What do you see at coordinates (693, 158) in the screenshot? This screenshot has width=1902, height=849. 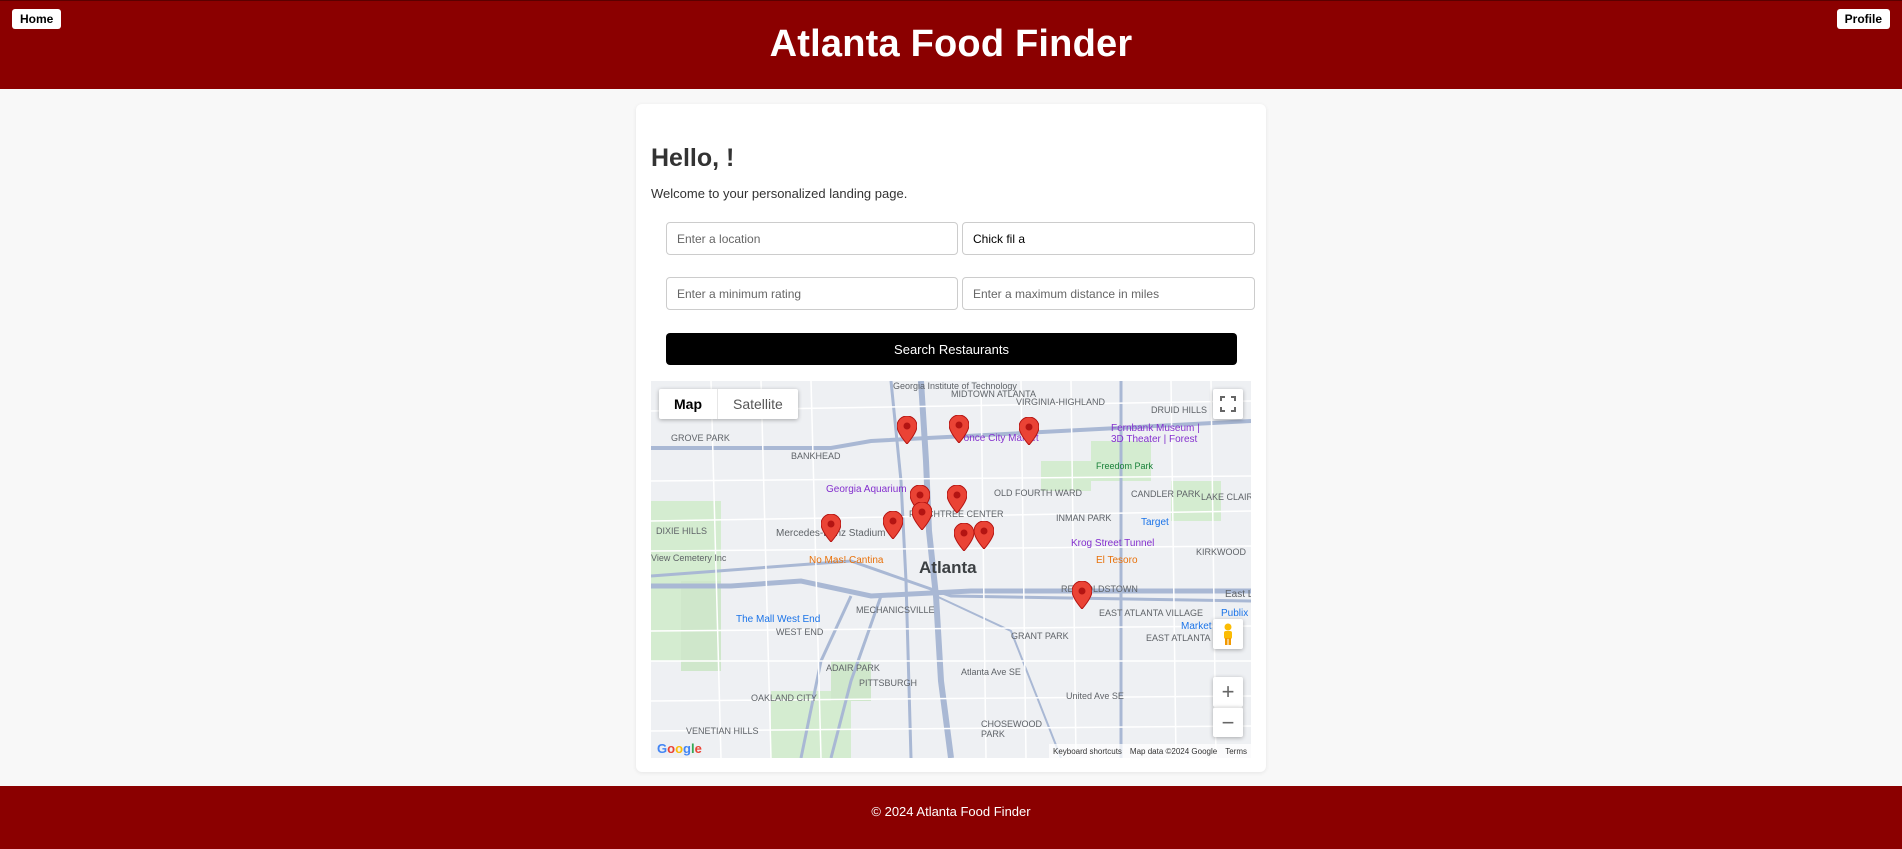 I see `greeting-heading: Hello, !` at bounding box center [693, 158].